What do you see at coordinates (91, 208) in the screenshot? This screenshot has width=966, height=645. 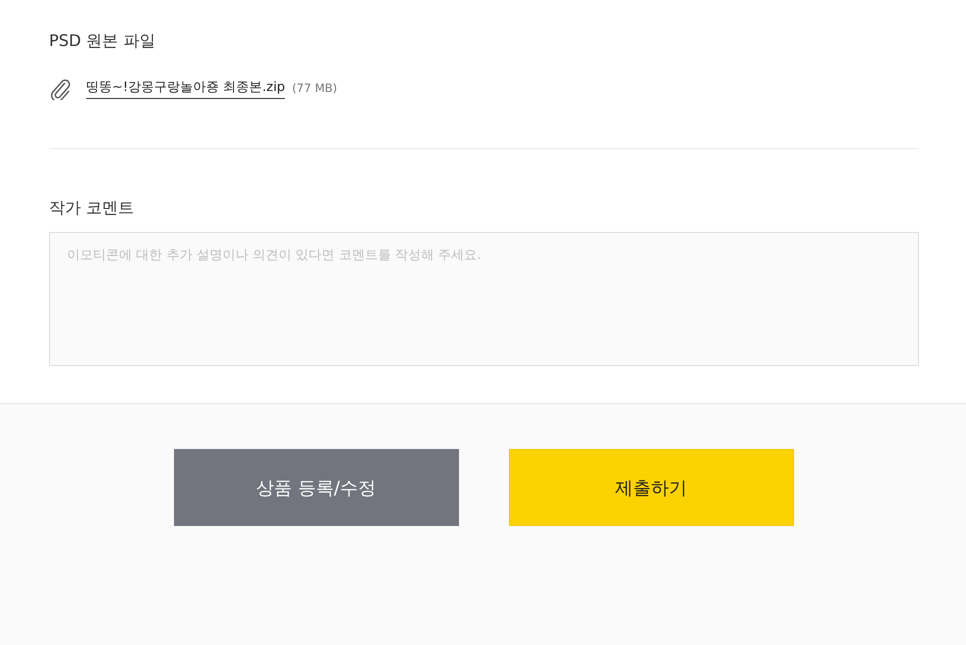 I see `section-title: 작가 코멘트` at bounding box center [91, 208].